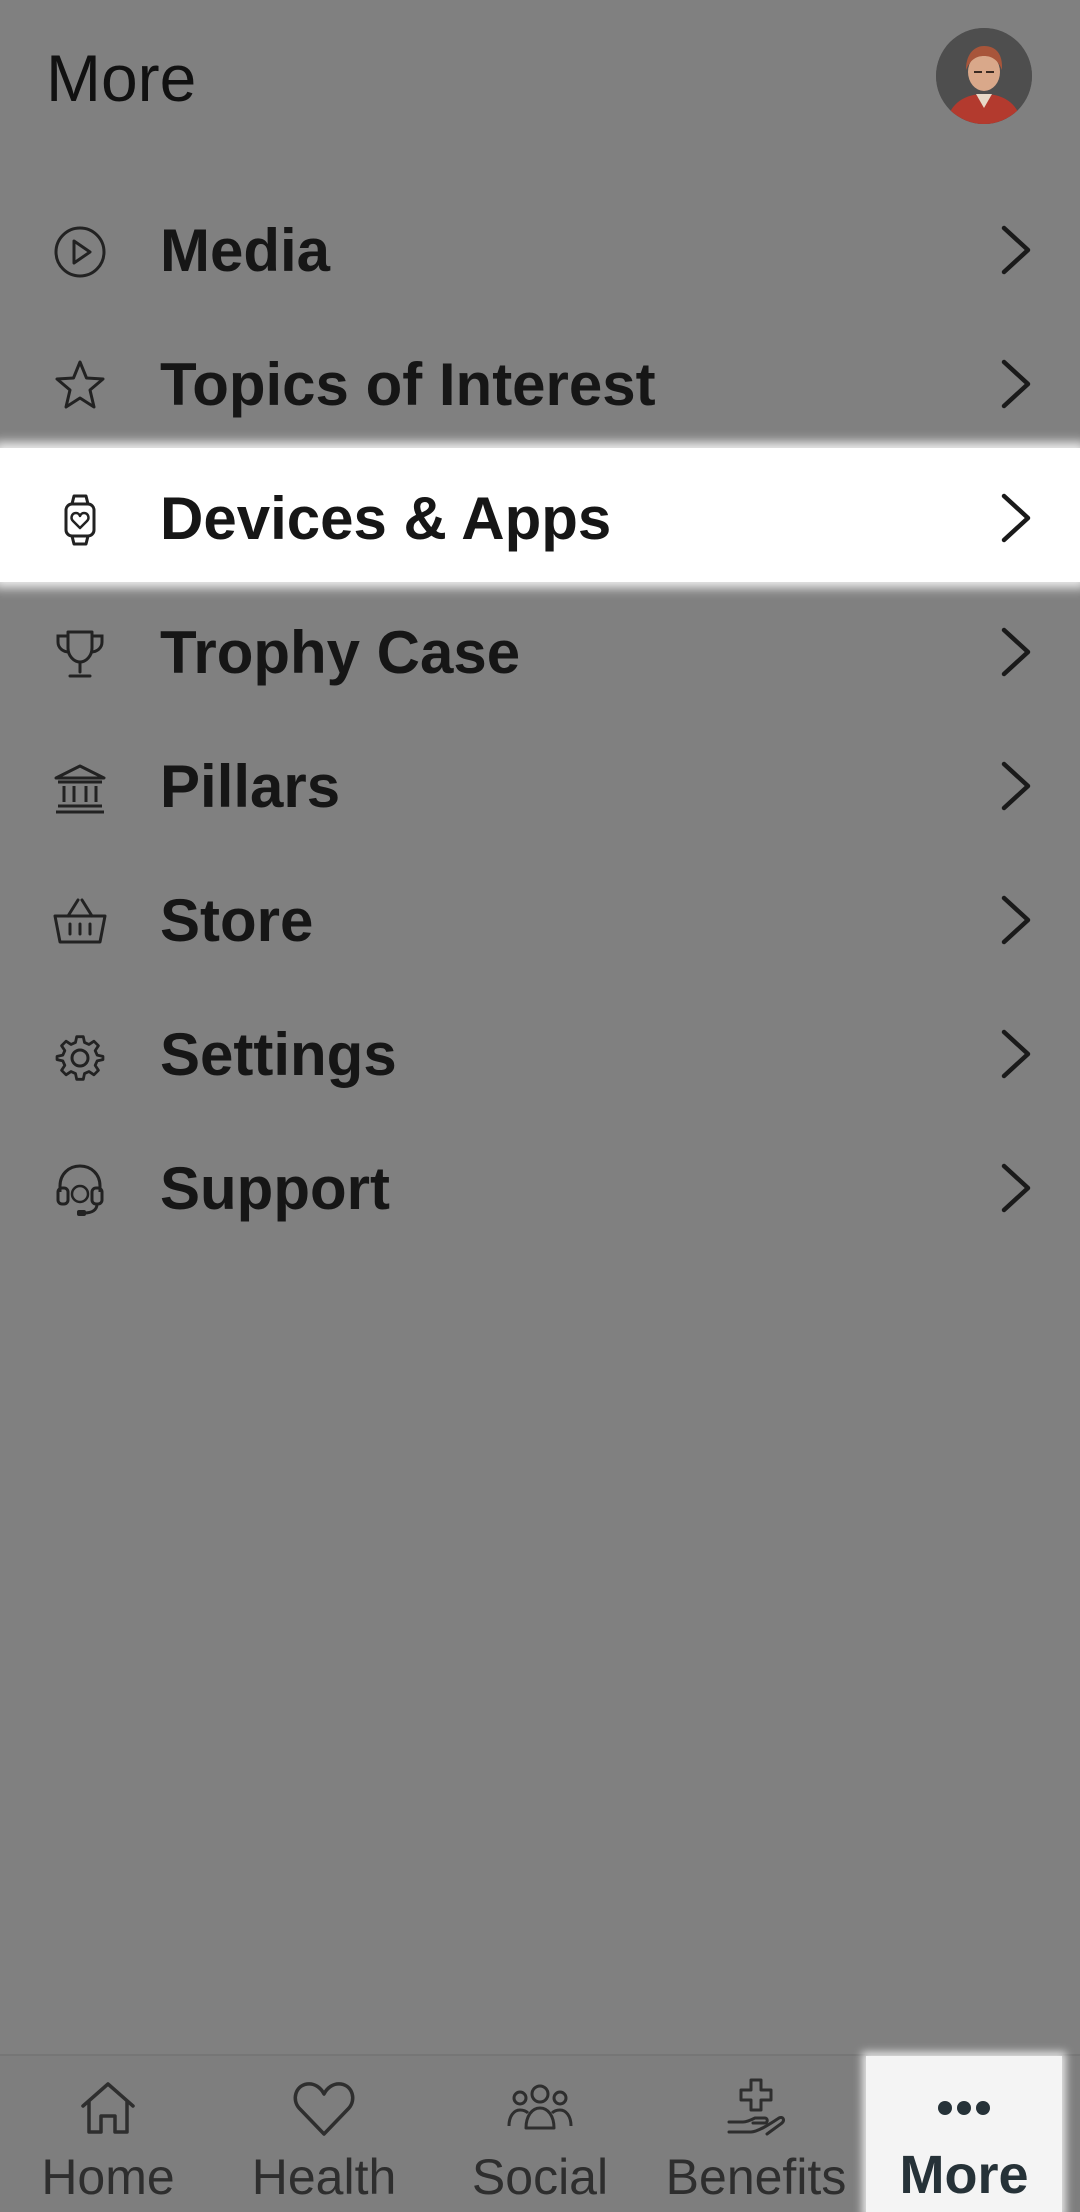  I want to click on menu-item-trophy-case: Trophy Case, so click(540, 649).